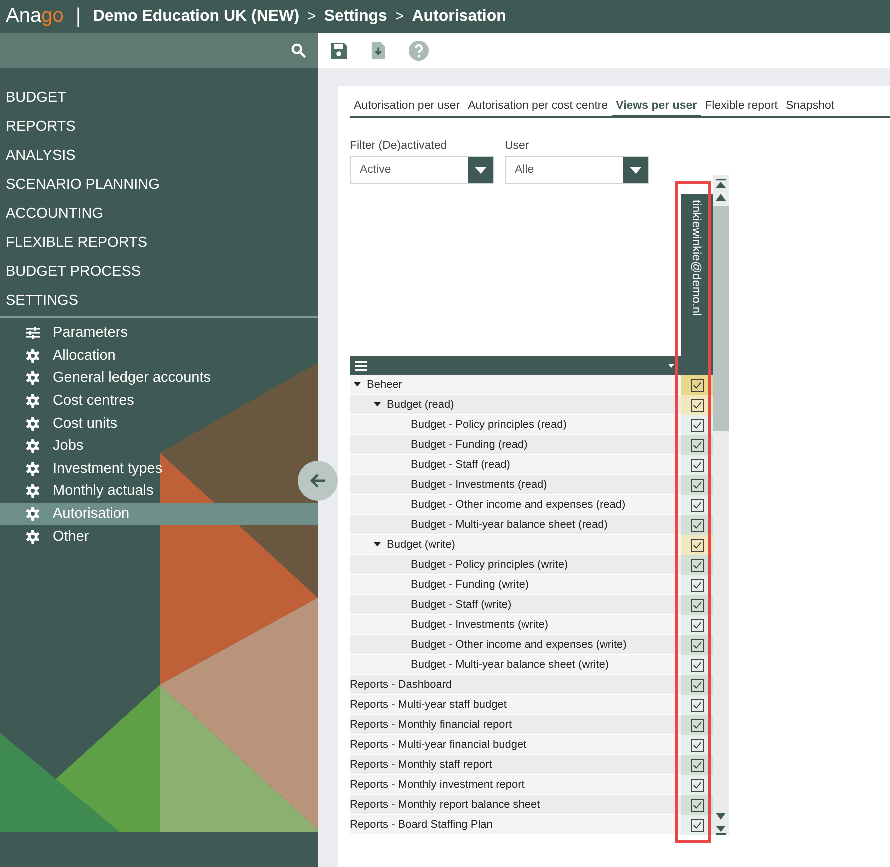 The height and width of the screenshot is (867, 890). Describe the element at coordinates (460, 464) in the screenshot. I see `tree-row-label: Budget - Staff (read)` at that location.